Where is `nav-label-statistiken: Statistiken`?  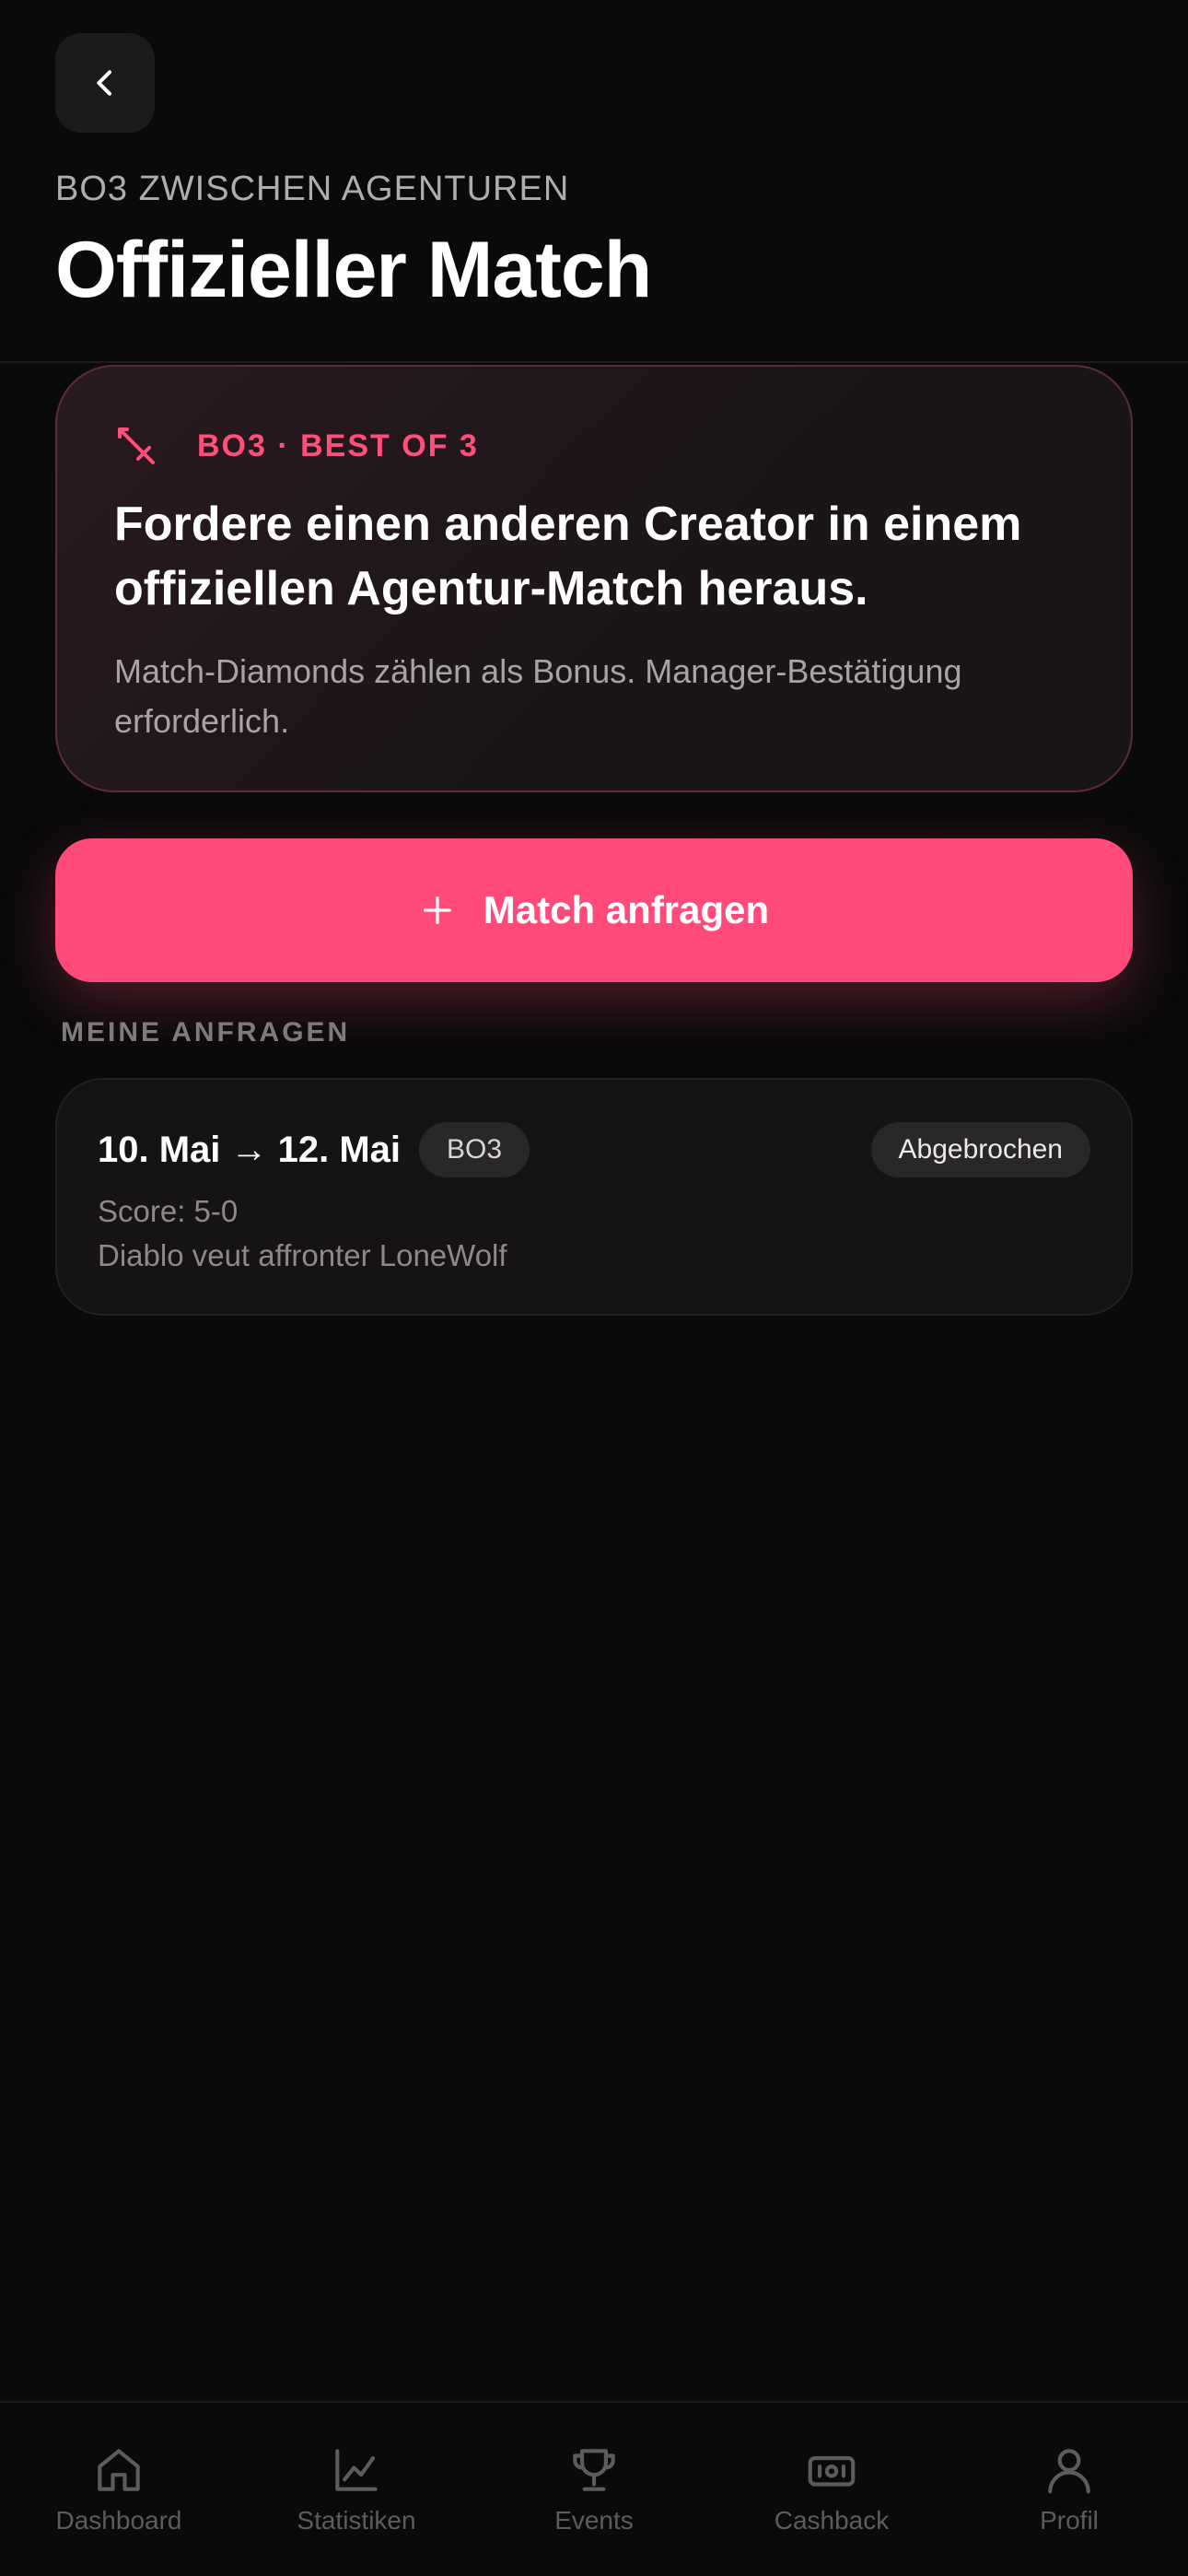
nav-label-statistiken: Statistiken is located at coordinates (356, 2520).